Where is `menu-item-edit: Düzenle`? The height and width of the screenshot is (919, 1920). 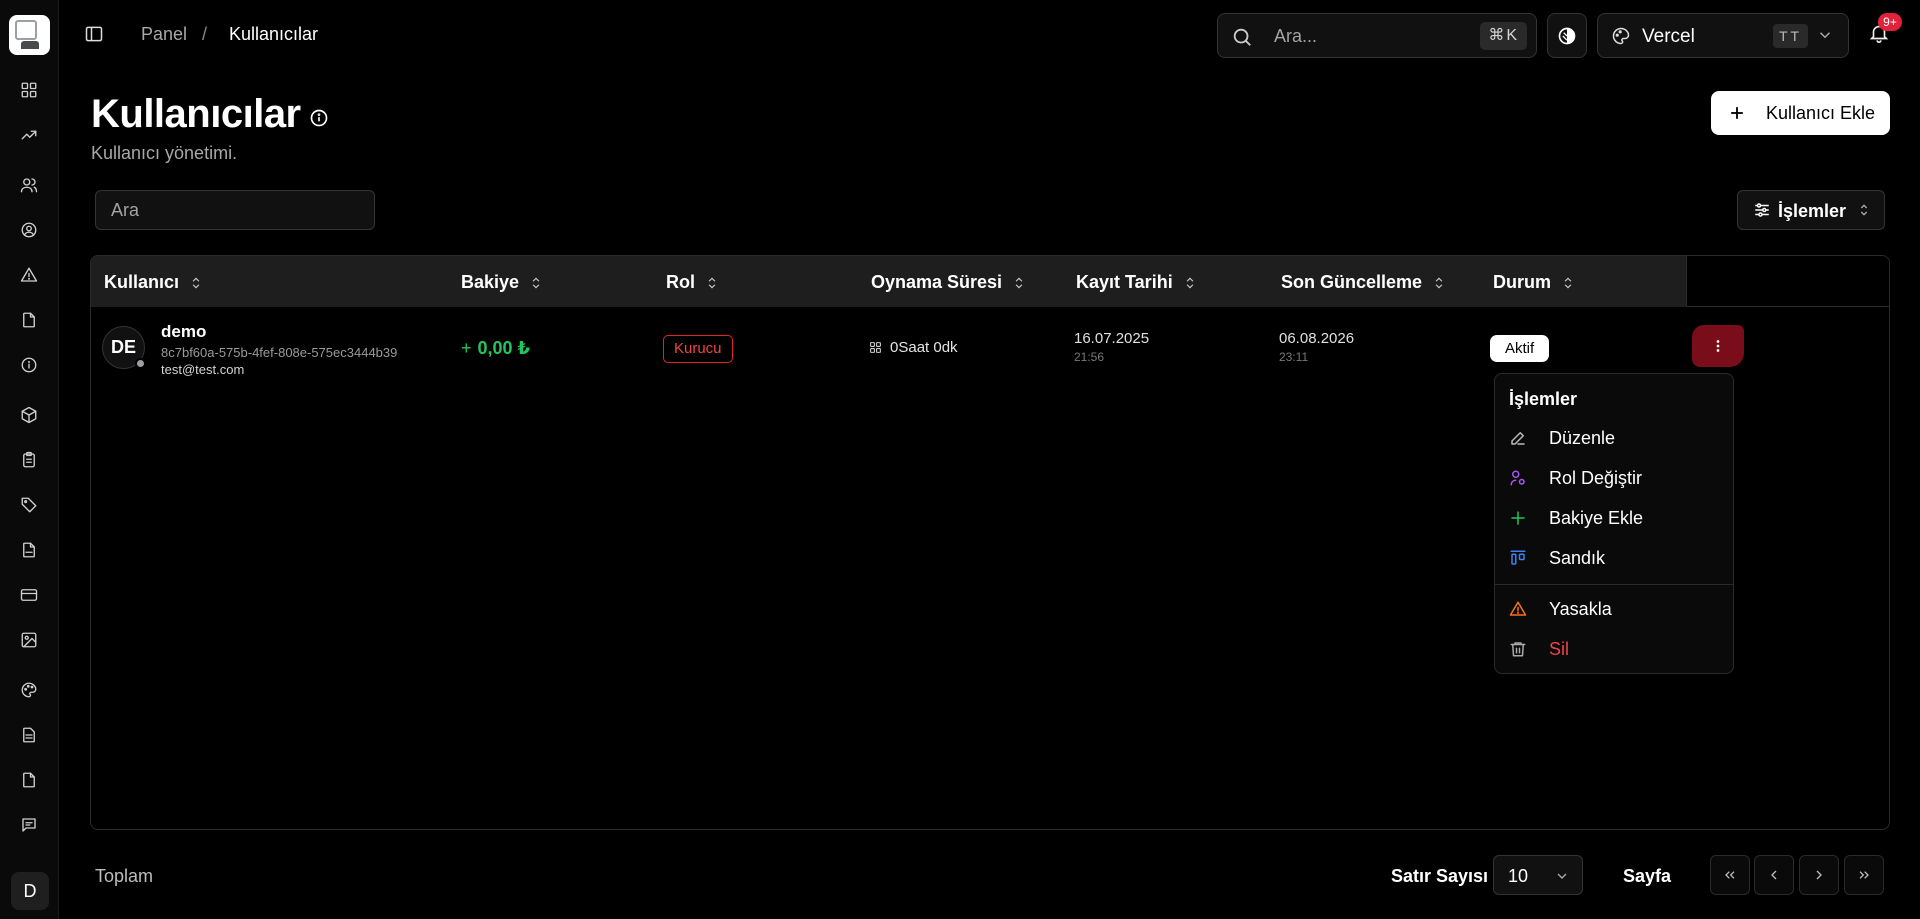 menu-item-edit: Düzenle is located at coordinates (1562, 438).